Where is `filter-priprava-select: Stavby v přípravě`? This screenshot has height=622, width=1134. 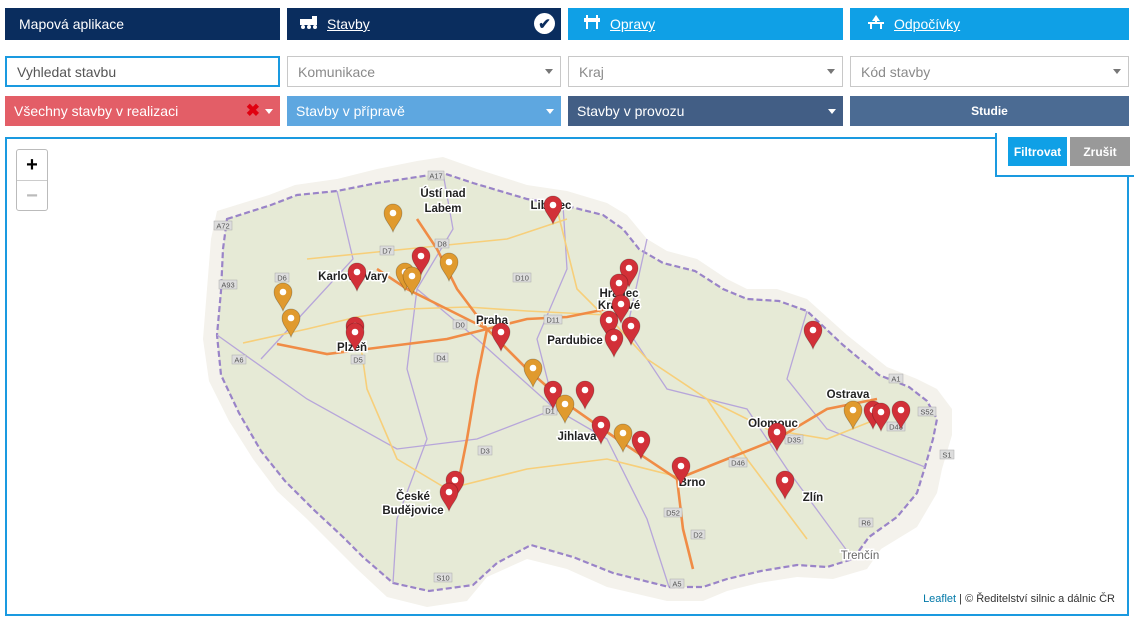
filter-priprava-select: Stavby v přípravě is located at coordinates (424, 111).